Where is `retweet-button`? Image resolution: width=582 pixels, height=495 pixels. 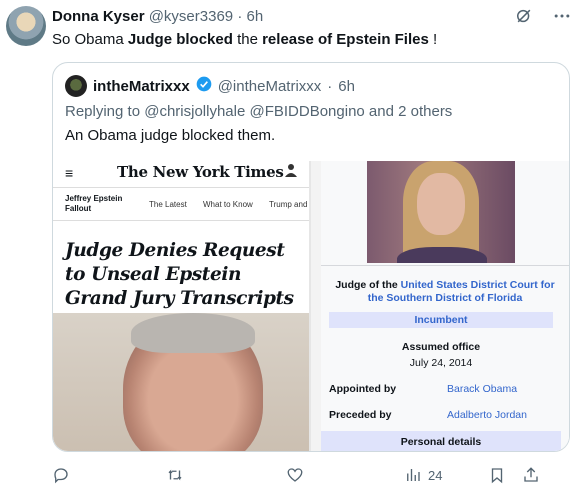 retweet-button is located at coordinates (175, 475).